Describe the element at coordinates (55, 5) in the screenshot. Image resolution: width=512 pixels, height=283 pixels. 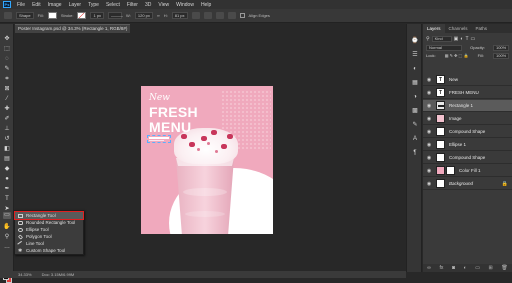
I see `menu-image: Image` at that location.